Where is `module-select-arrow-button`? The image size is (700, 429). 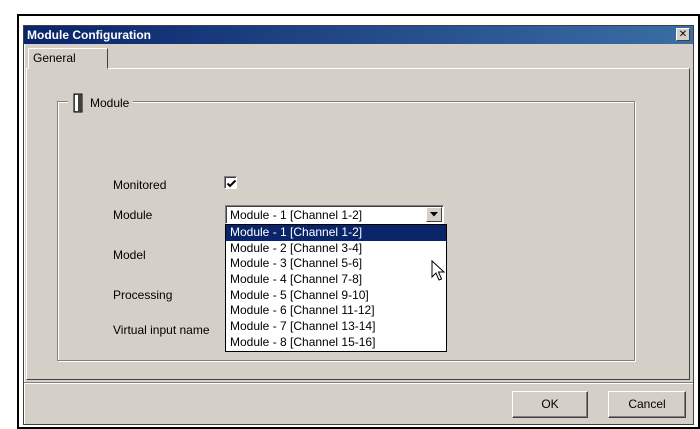
module-select-arrow-button is located at coordinates (434, 214).